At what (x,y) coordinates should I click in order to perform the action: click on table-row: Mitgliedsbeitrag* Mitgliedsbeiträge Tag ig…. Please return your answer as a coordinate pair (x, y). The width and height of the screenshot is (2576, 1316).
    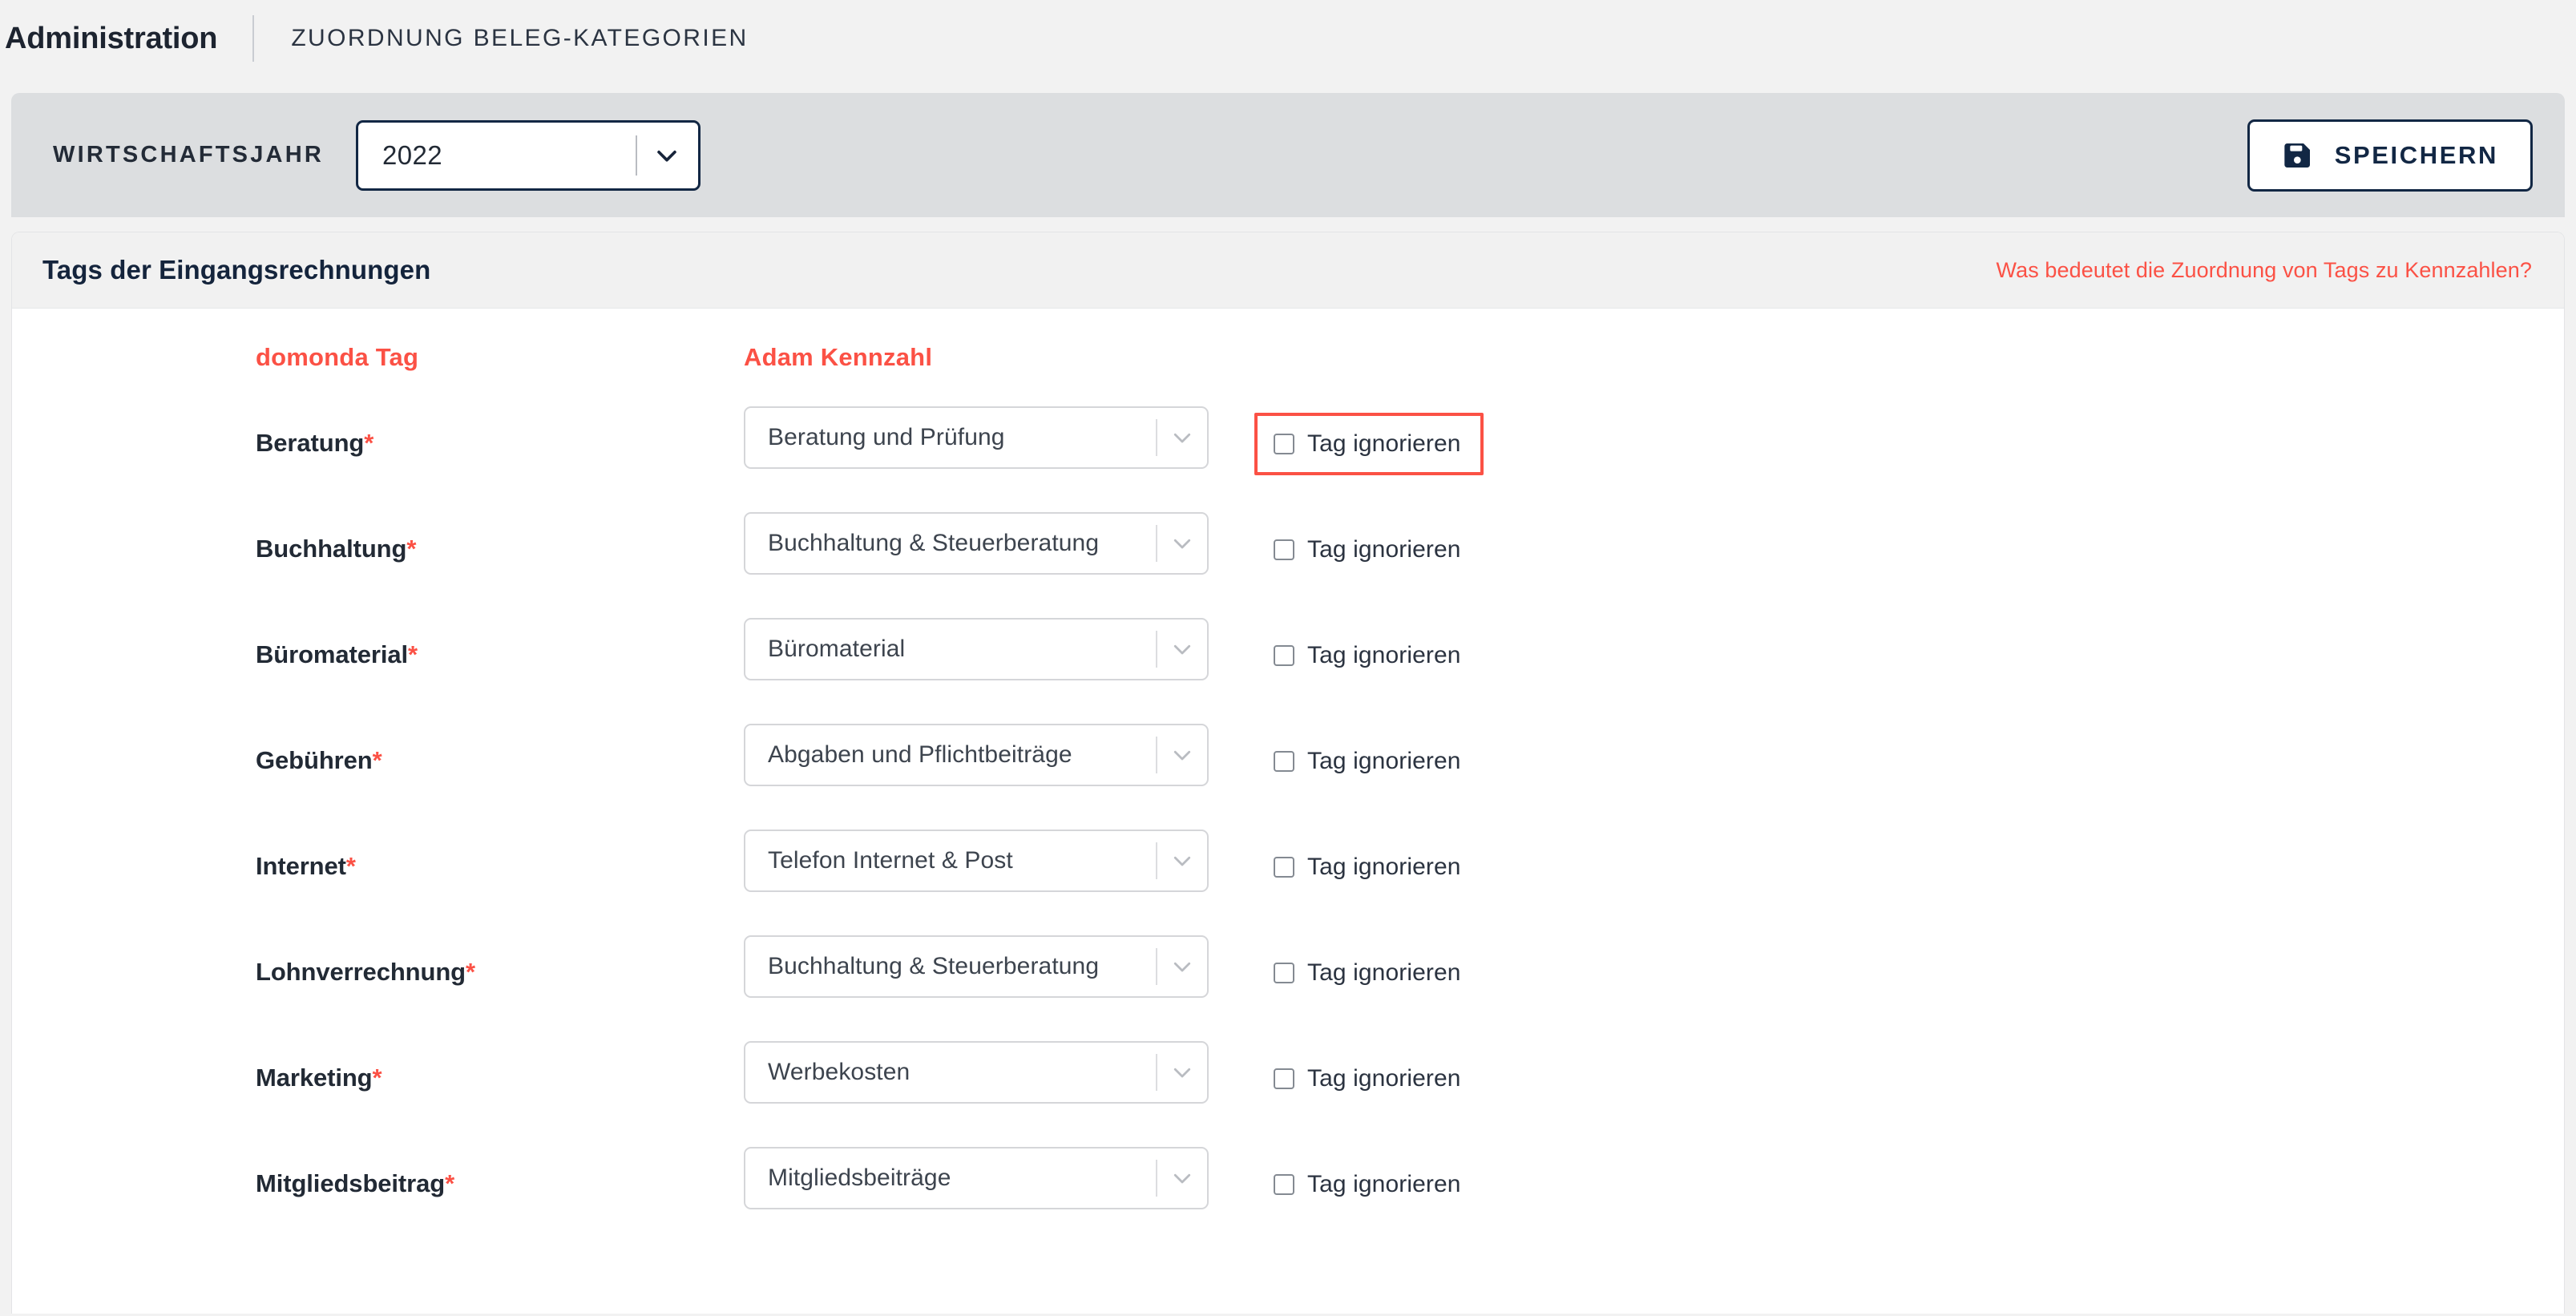
    Looking at the image, I should click on (1288, 1200).